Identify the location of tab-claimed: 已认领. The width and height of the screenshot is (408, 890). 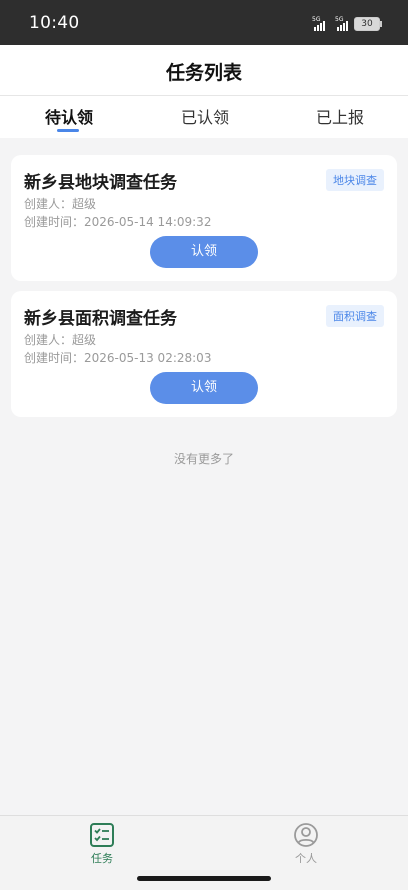
(205, 116).